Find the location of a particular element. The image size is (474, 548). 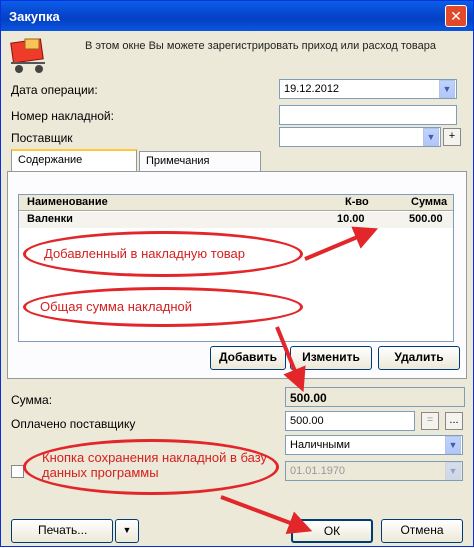

close-button: ✕ is located at coordinates (456, 16).